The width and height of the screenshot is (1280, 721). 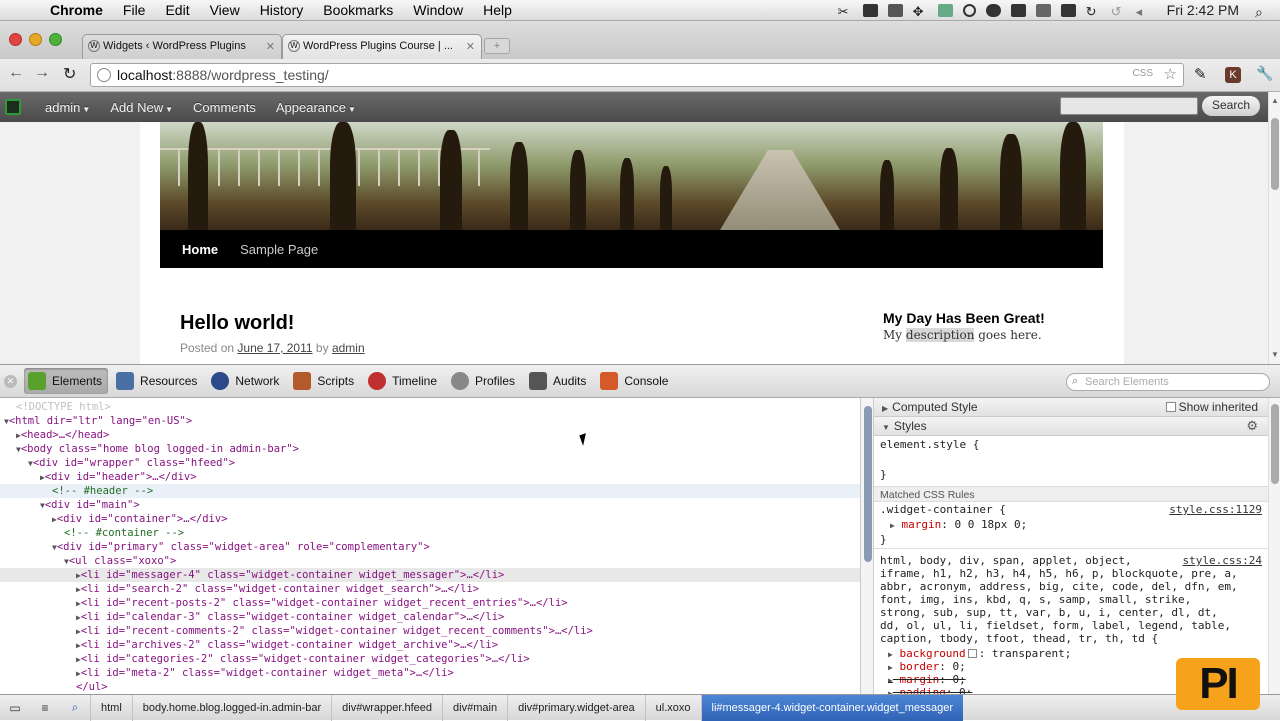 What do you see at coordinates (1274, 546) in the screenshot?
I see `styles-scrollbar` at bounding box center [1274, 546].